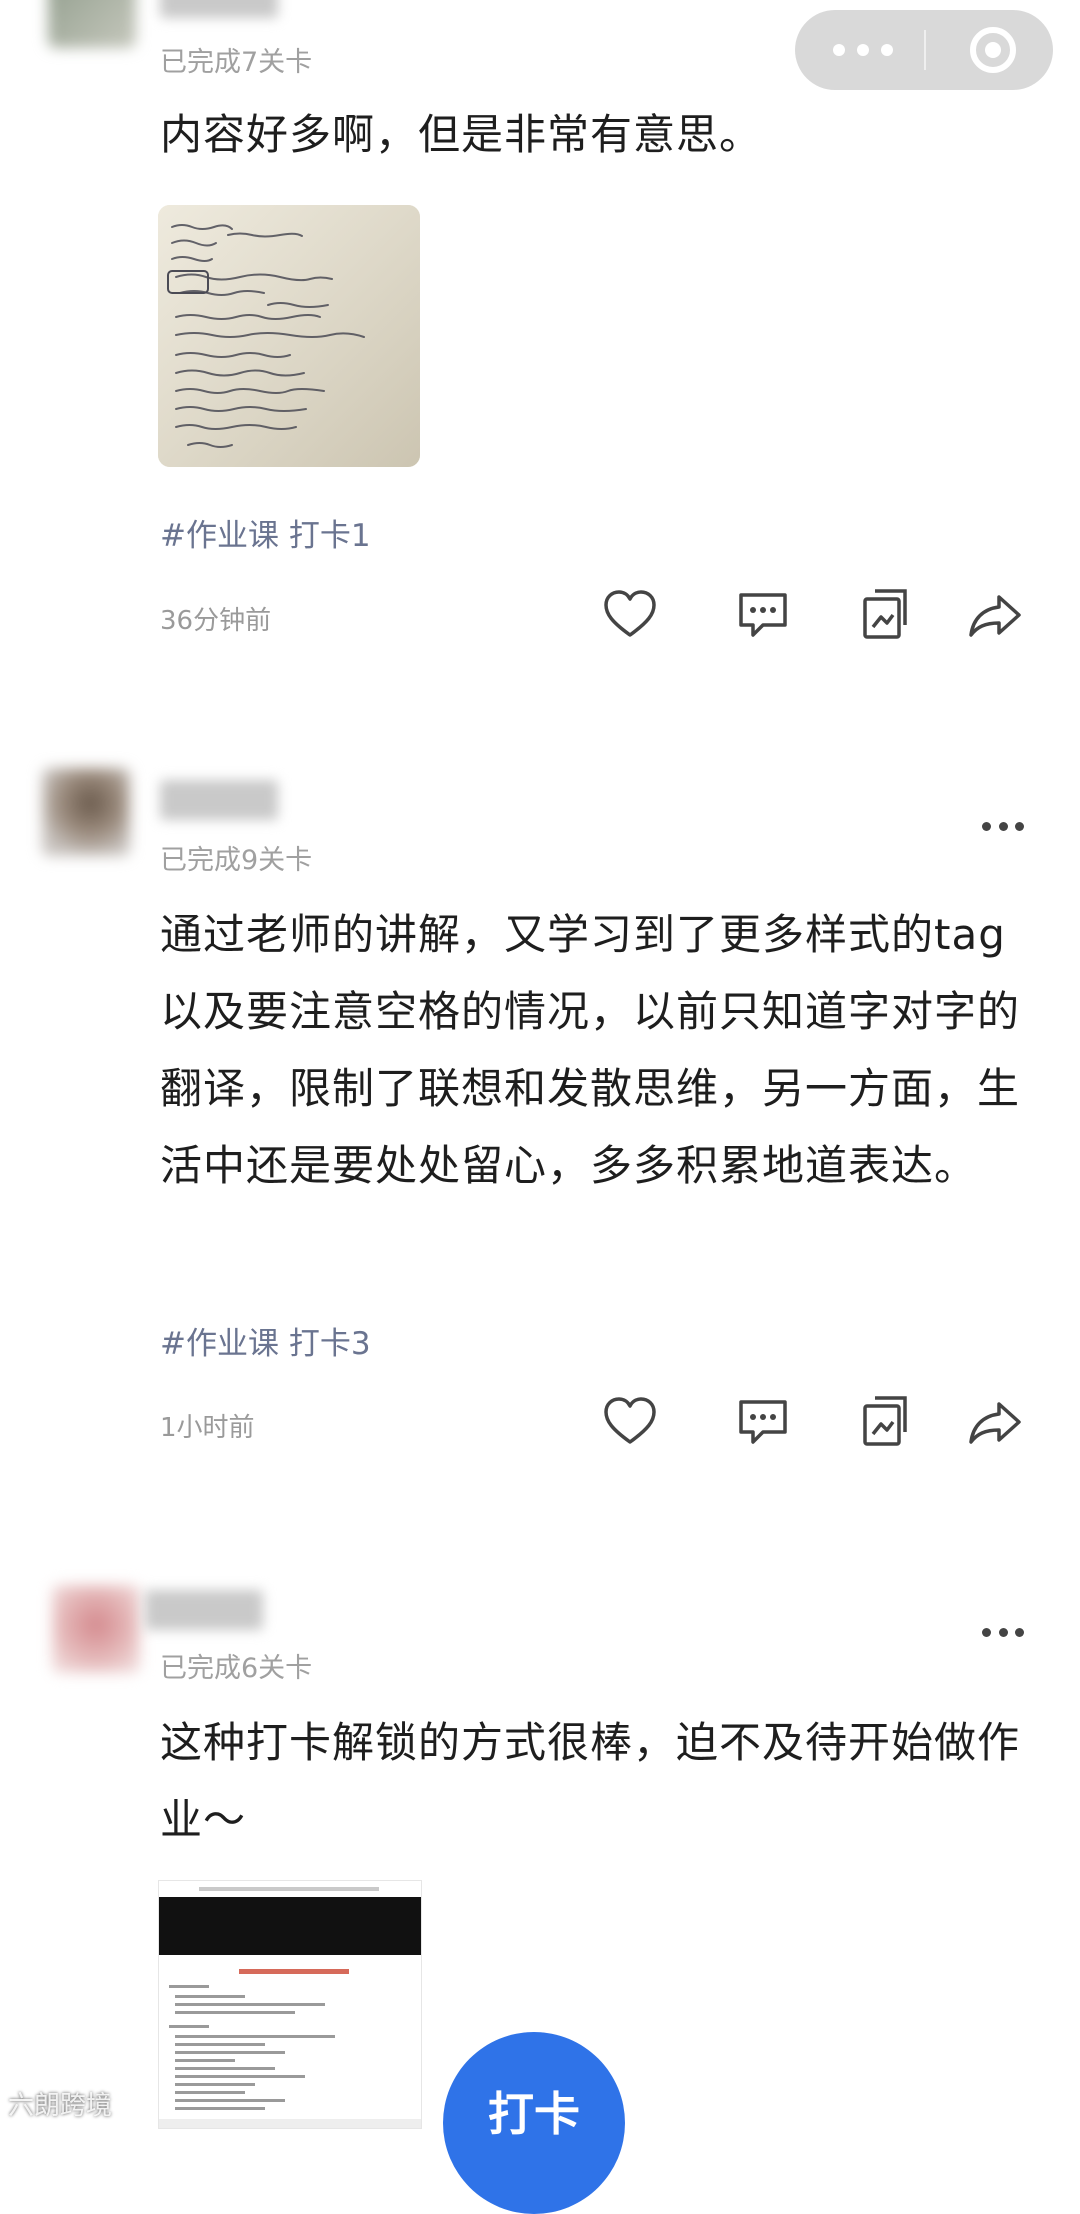 The width and height of the screenshot is (1080, 2214). Describe the element at coordinates (863, 50) in the screenshot. I see `more-dots-icon` at that location.